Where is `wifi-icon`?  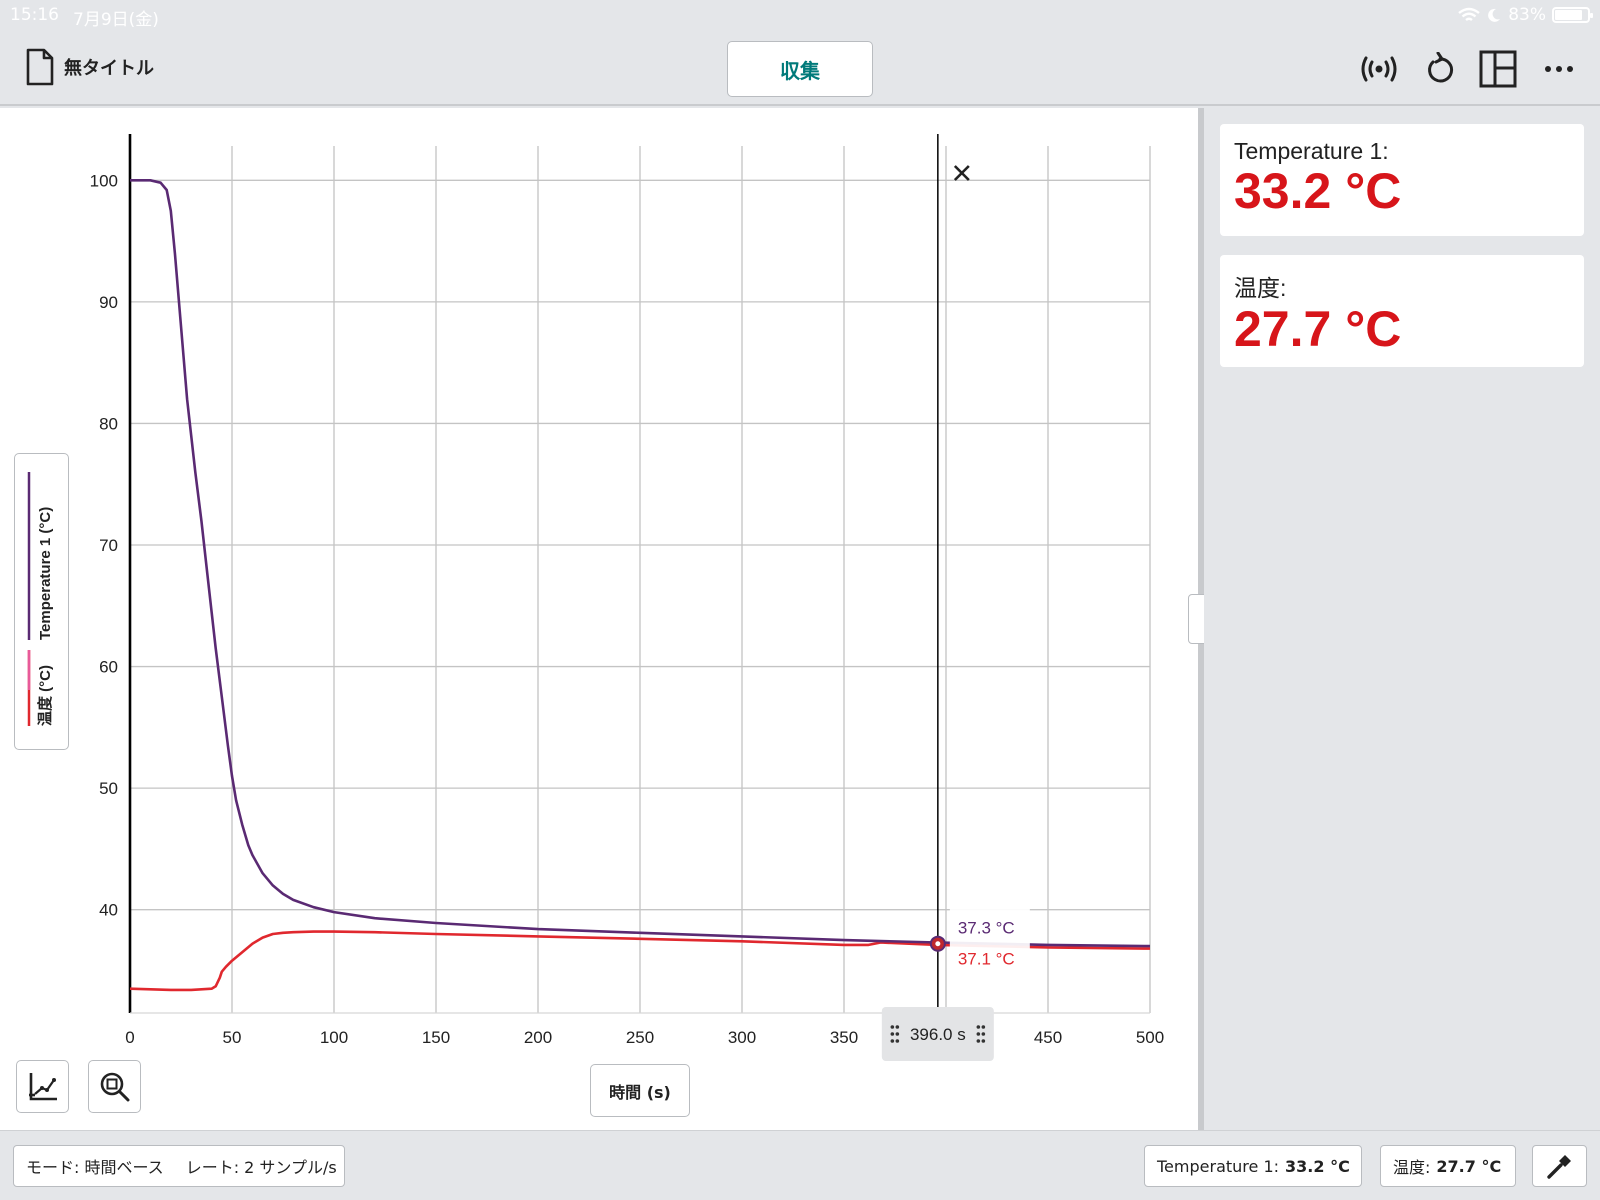 wifi-icon is located at coordinates (1469, 14).